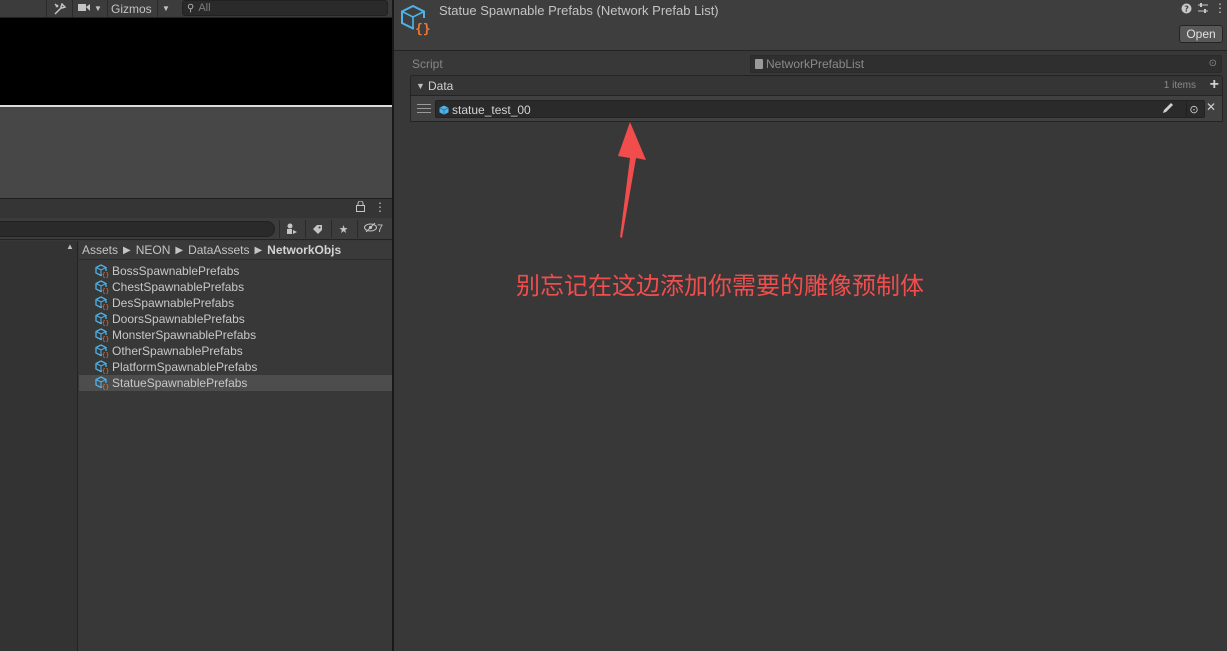 Image resolution: width=1227 pixels, height=651 pixels. What do you see at coordinates (1203, 9) in the screenshot?
I see `presets-icon` at bounding box center [1203, 9].